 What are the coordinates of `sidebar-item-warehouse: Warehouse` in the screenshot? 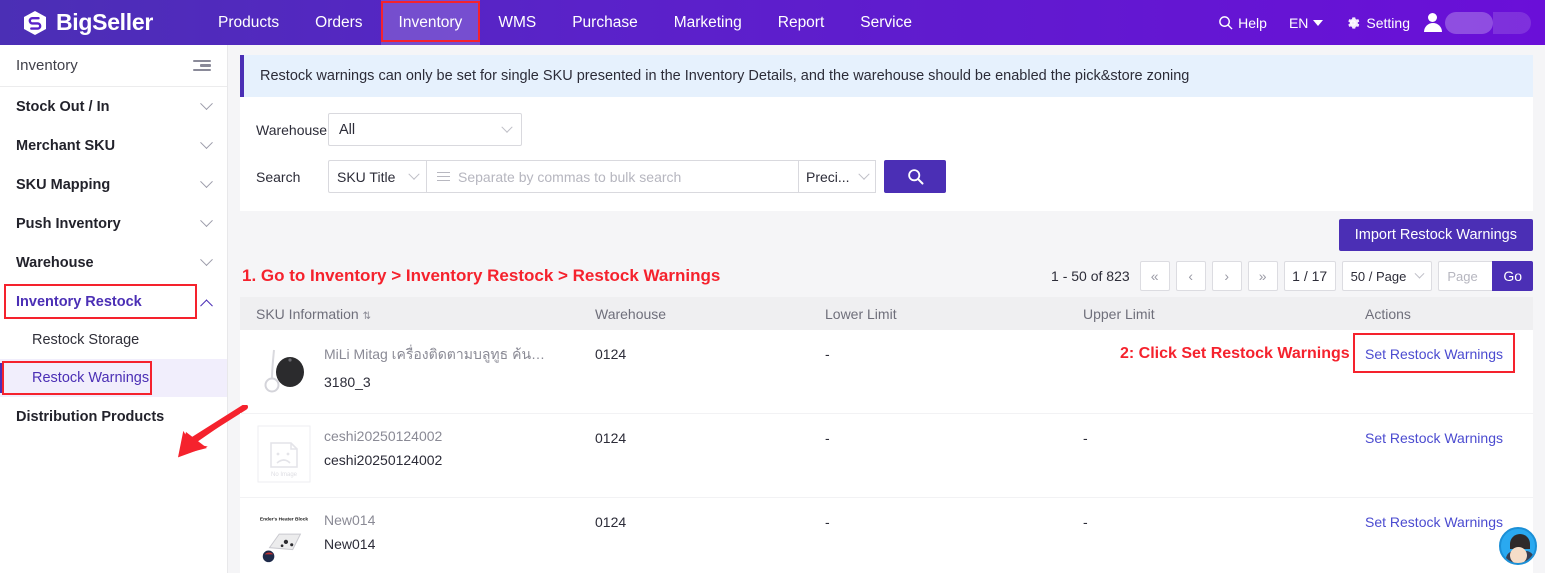 It's located at (113, 262).